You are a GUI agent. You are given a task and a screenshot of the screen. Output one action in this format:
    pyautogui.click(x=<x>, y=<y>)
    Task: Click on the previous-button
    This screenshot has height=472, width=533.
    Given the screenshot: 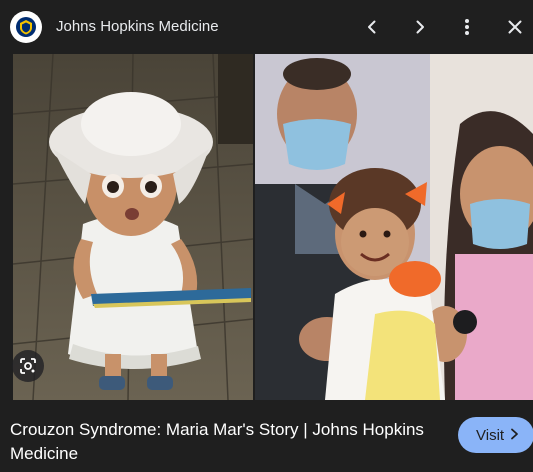 What is the action you would take?
    pyautogui.click(x=372, y=27)
    